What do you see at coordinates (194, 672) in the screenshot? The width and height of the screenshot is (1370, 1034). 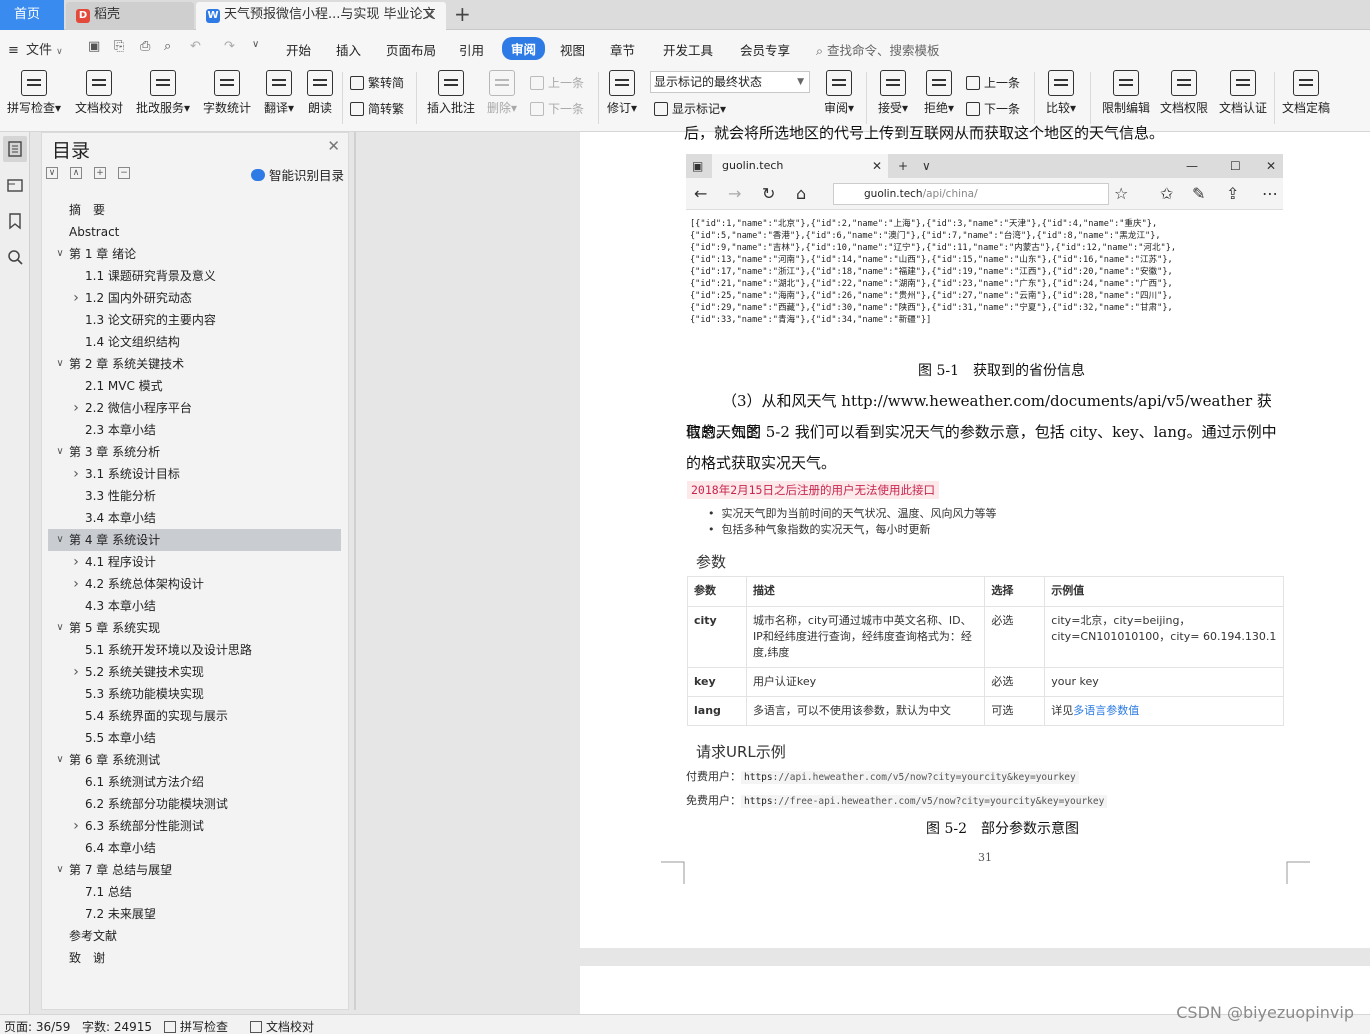 I see `toc-item: › 5.2 系统关键技术实现` at bounding box center [194, 672].